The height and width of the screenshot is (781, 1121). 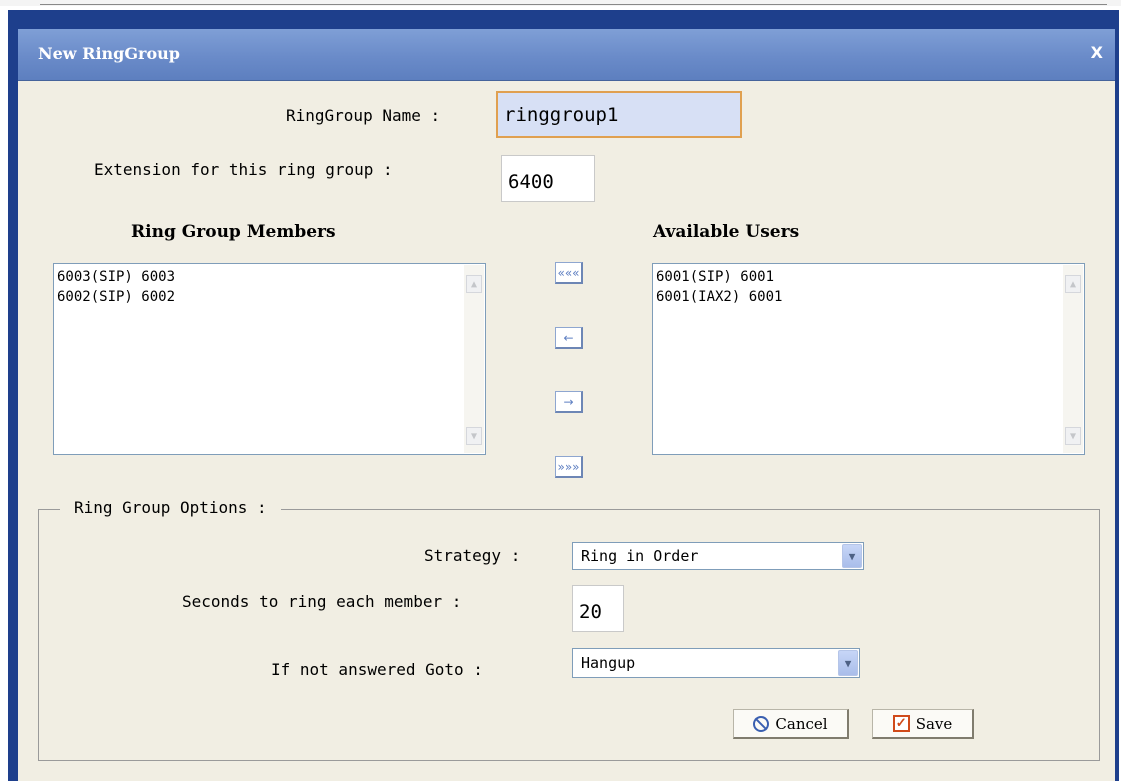 I want to click on extension-input: 6400, so click(x=548, y=178).